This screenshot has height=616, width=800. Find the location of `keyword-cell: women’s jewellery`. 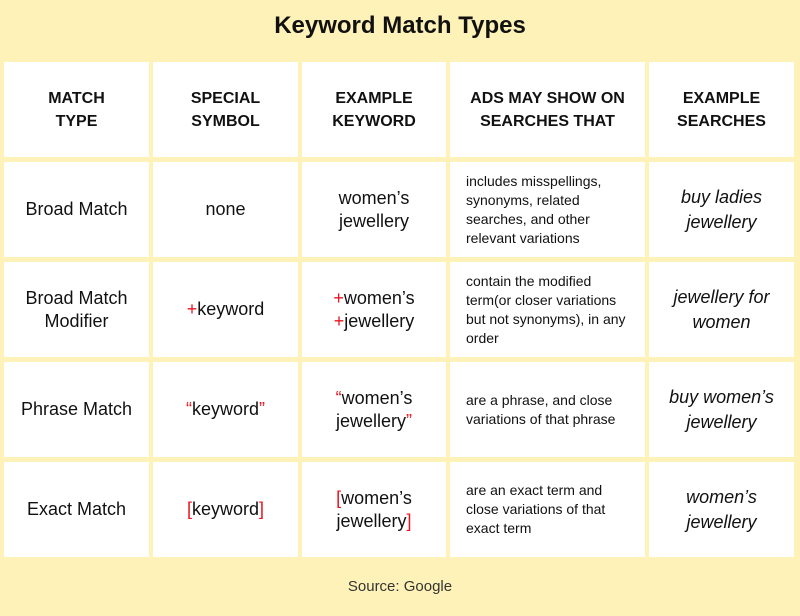

keyword-cell: women’s jewellery is located at coordinates (374, 209).